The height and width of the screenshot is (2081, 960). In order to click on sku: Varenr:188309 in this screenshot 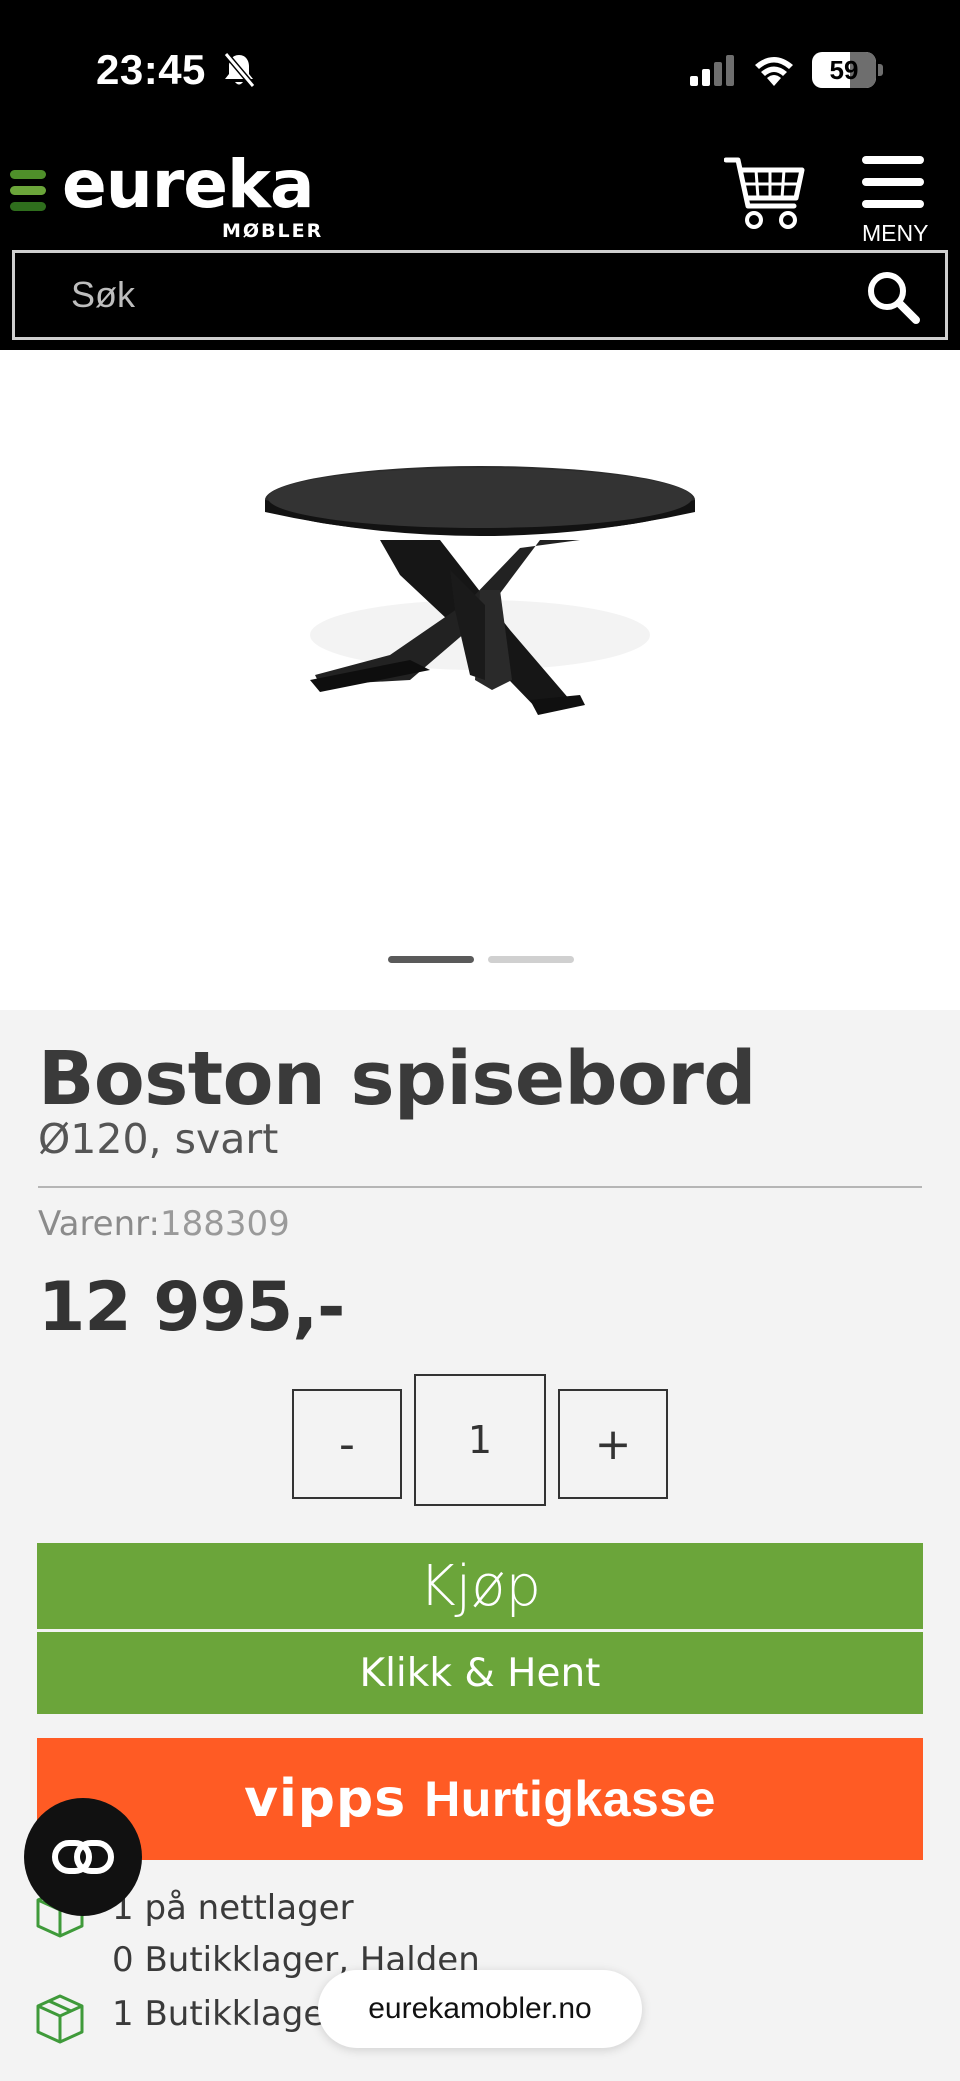, I will do `click(164, 1224)`.